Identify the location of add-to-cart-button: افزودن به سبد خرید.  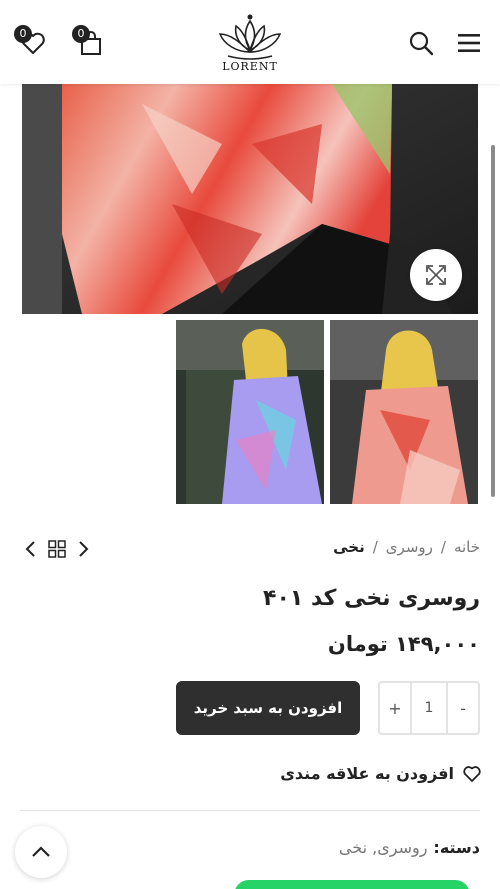
(268, 708).